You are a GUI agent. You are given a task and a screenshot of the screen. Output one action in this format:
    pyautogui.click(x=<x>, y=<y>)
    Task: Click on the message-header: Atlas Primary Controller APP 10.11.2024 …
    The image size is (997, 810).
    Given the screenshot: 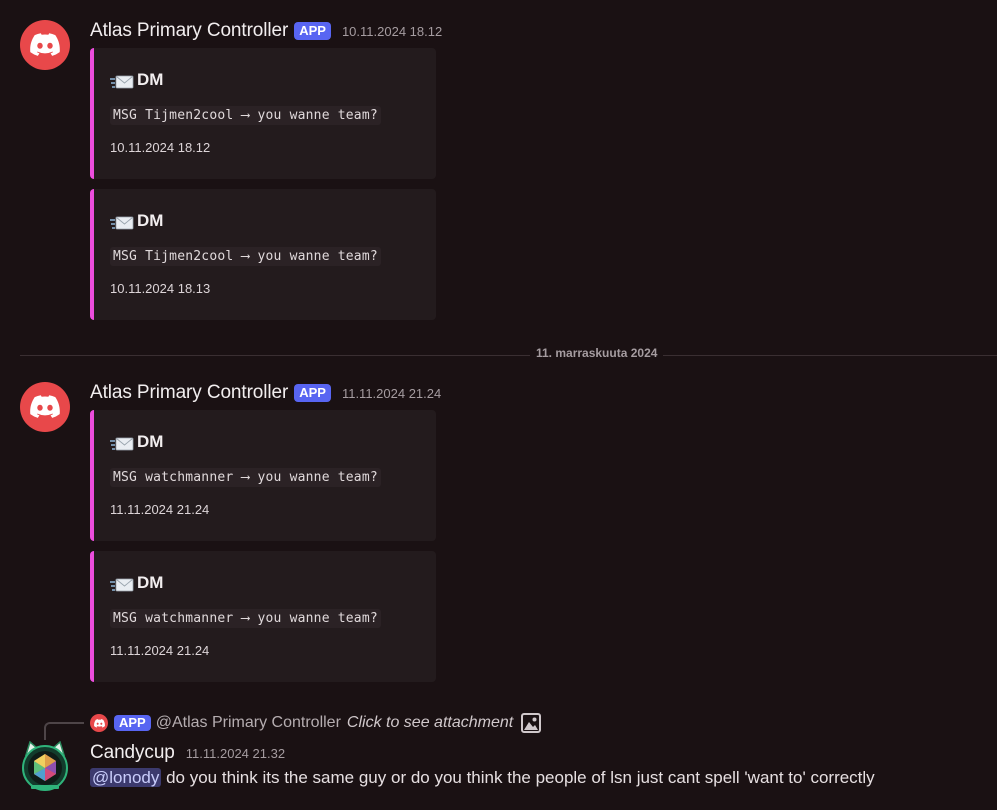 What is the action you would take?
    pyautogui.click(x=266, y=31)
    